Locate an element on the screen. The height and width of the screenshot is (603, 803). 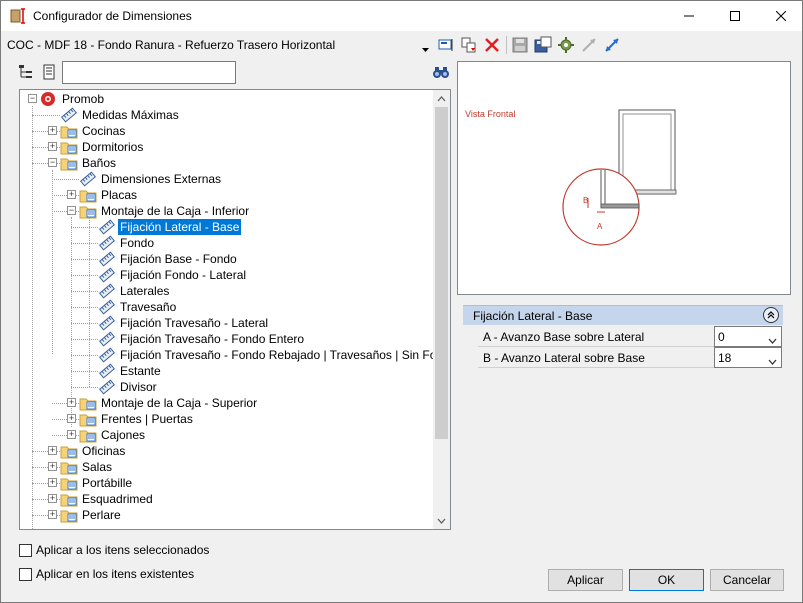
save-icon is located at coordinates (520, 45).